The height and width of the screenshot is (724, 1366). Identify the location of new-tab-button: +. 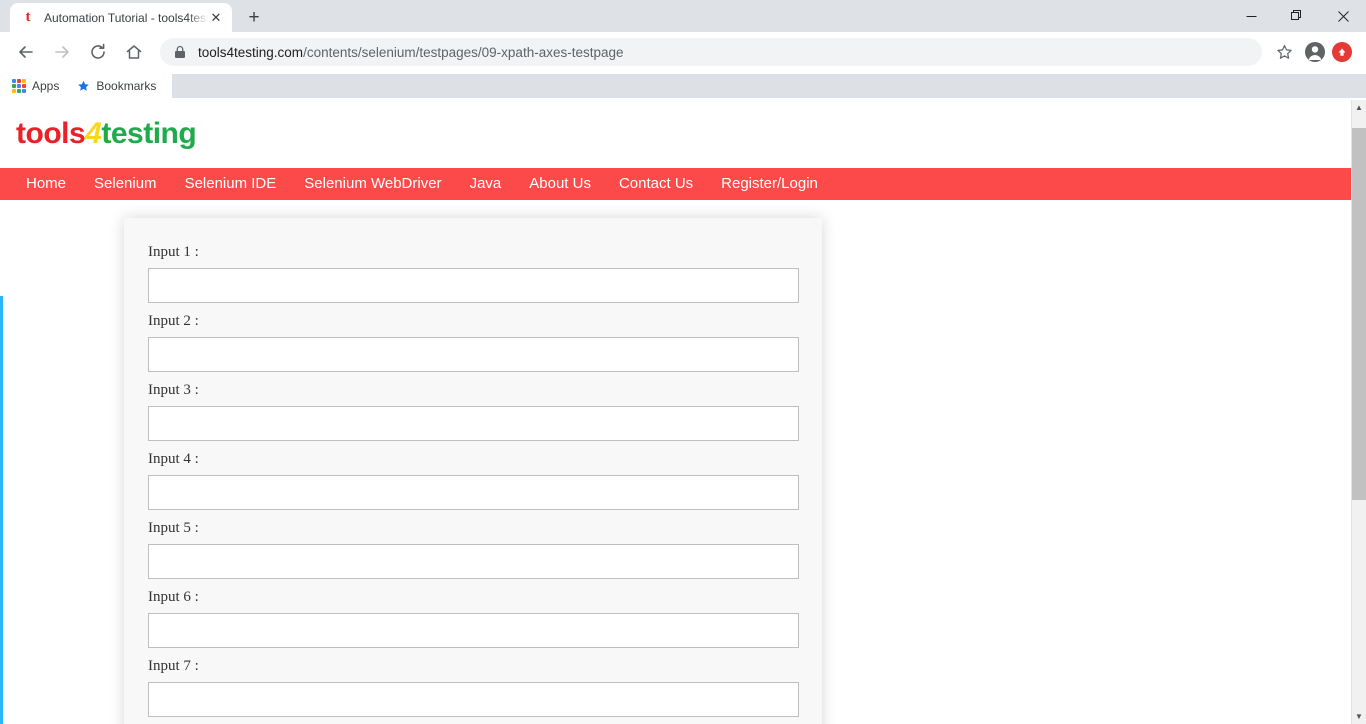
(254, 17).